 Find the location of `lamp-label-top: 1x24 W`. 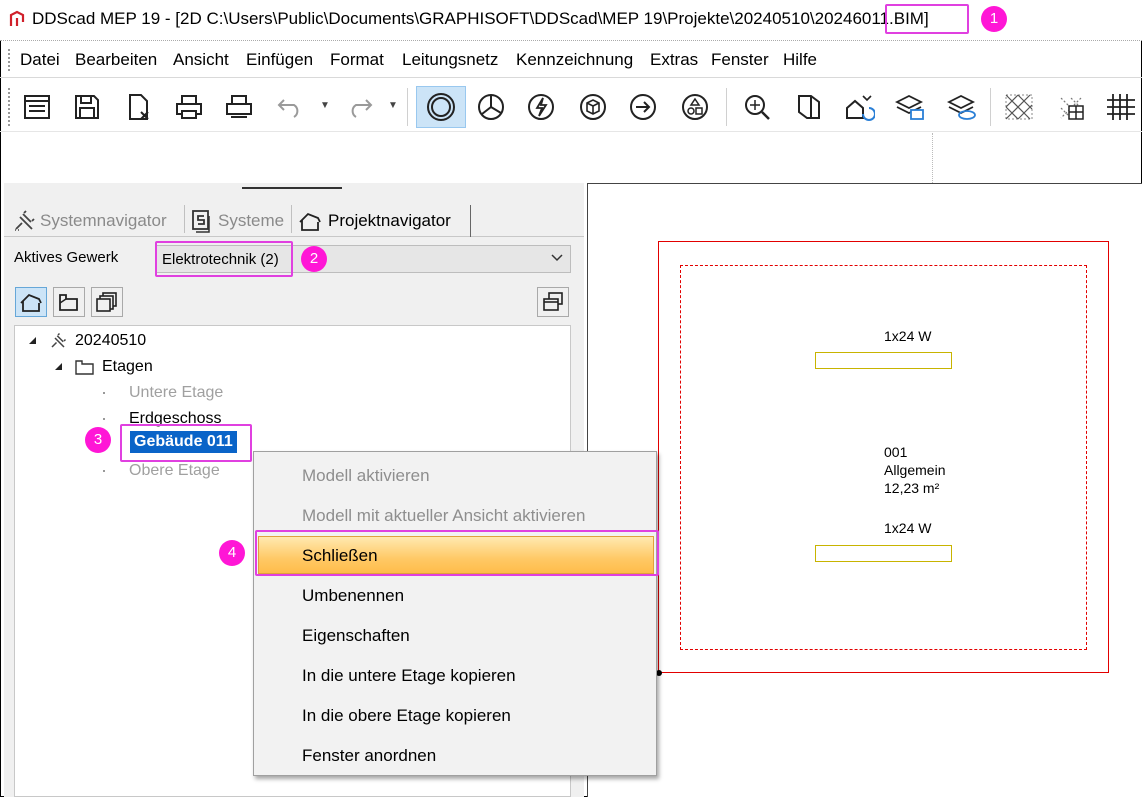

lamp-label-top: 1x24 W is located at coordinates (908, 336).